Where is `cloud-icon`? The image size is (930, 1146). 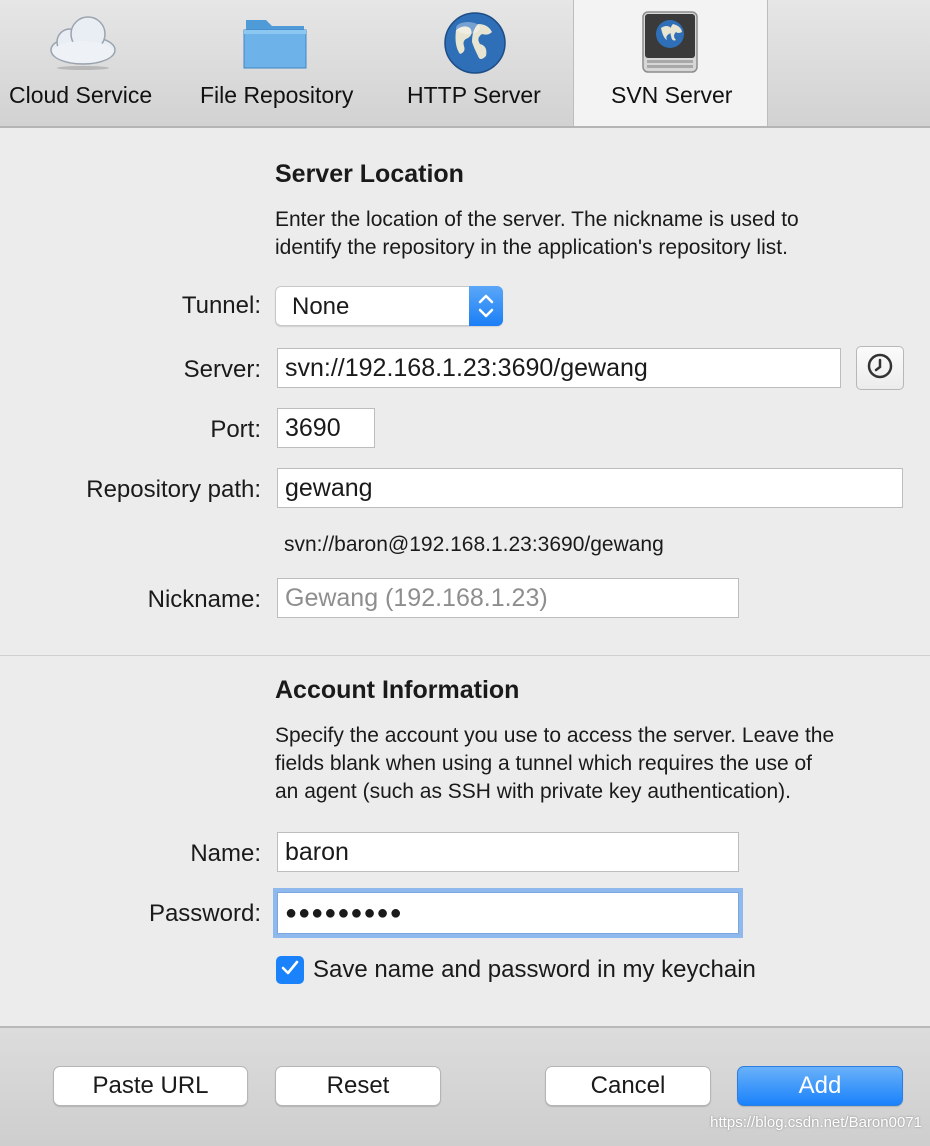 cloud-icon is located at coordinates (83, 45).